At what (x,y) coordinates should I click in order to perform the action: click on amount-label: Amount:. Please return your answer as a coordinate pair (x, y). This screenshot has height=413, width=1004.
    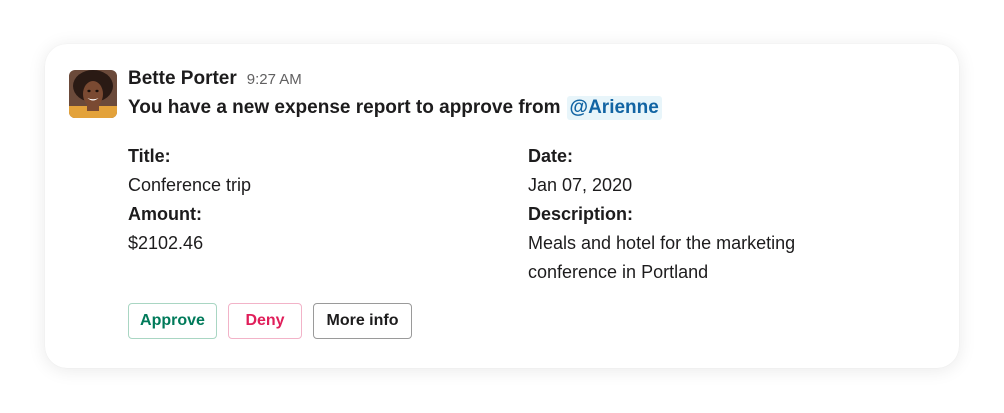
    Looking at the image, I should click on (165, 214).